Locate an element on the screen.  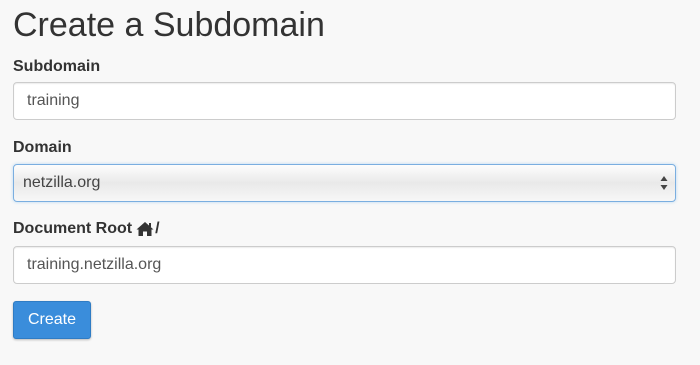
domain-select: netzilla.org is located at coordinates (344, 183).